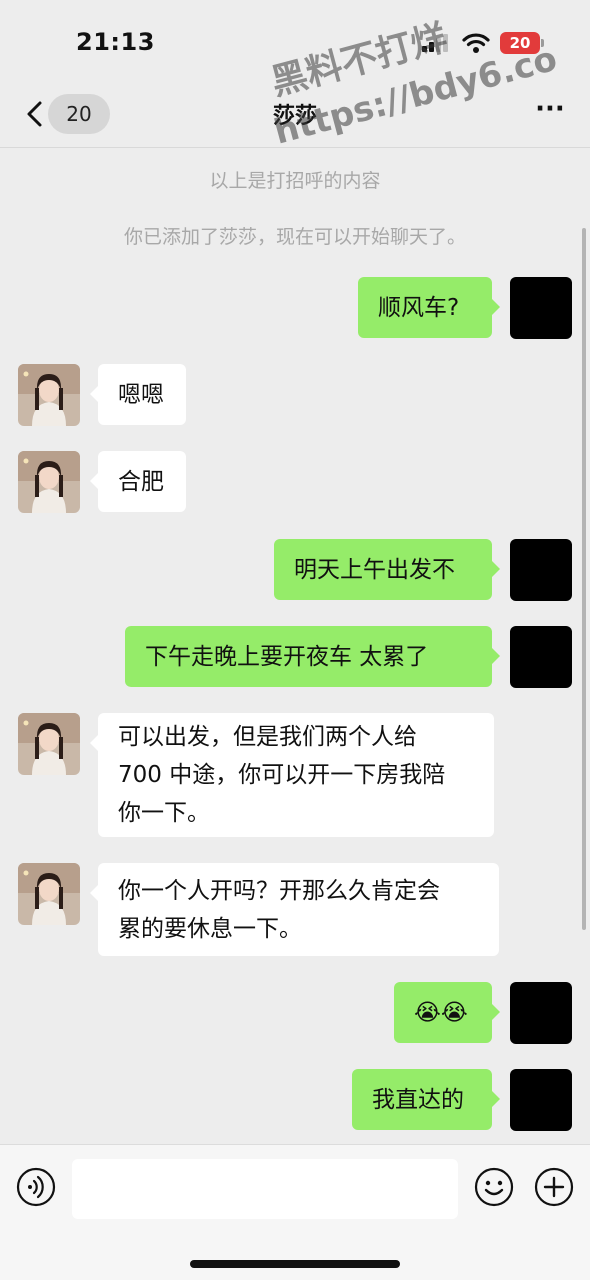  I want to click on outgoing-message: 顺风车?, so click(429, 307).